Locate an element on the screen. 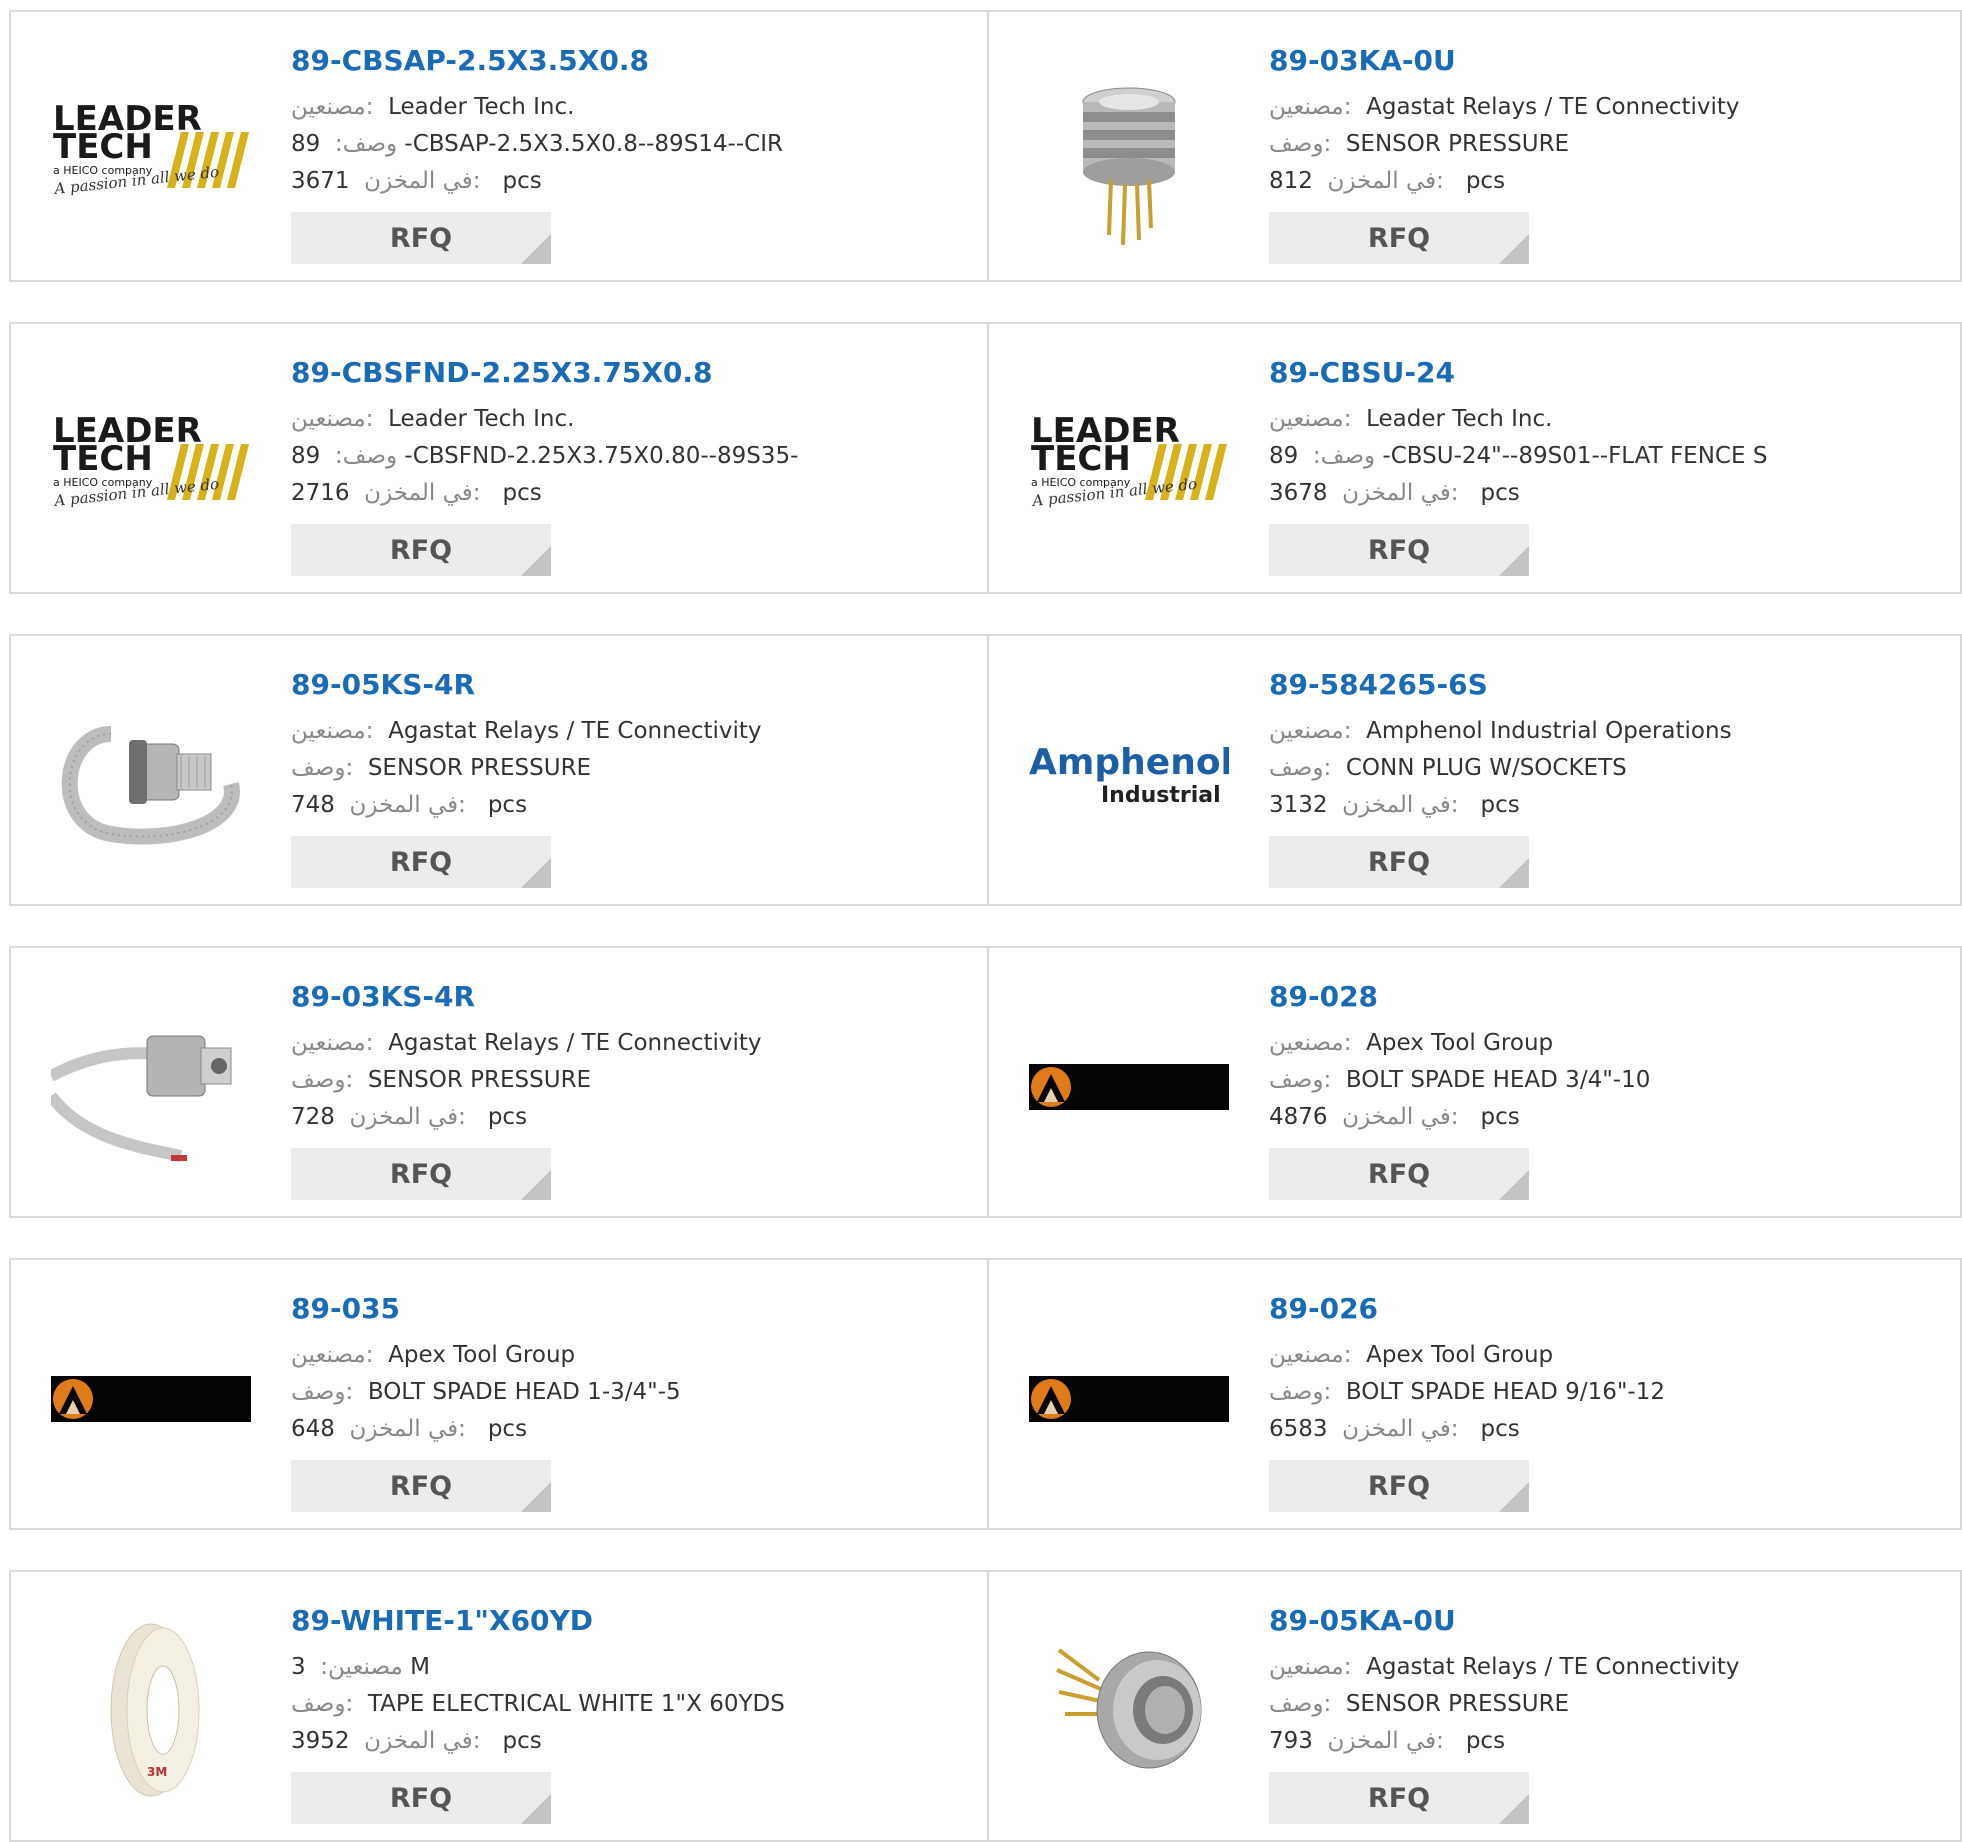 Image resolution: width=1962 pixels, height=1842 pixels. stock-row: 3678 في المخزن: pcs is located at coordinates (1394, 493).